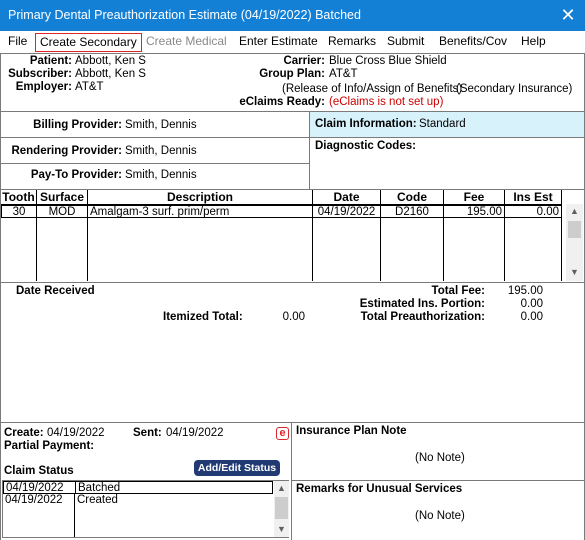 The image size is (585, 540). What do you see at coordinates (533, 42) in the screenshot?
I see `menu-help: Help` at bounding box center [533, 42].